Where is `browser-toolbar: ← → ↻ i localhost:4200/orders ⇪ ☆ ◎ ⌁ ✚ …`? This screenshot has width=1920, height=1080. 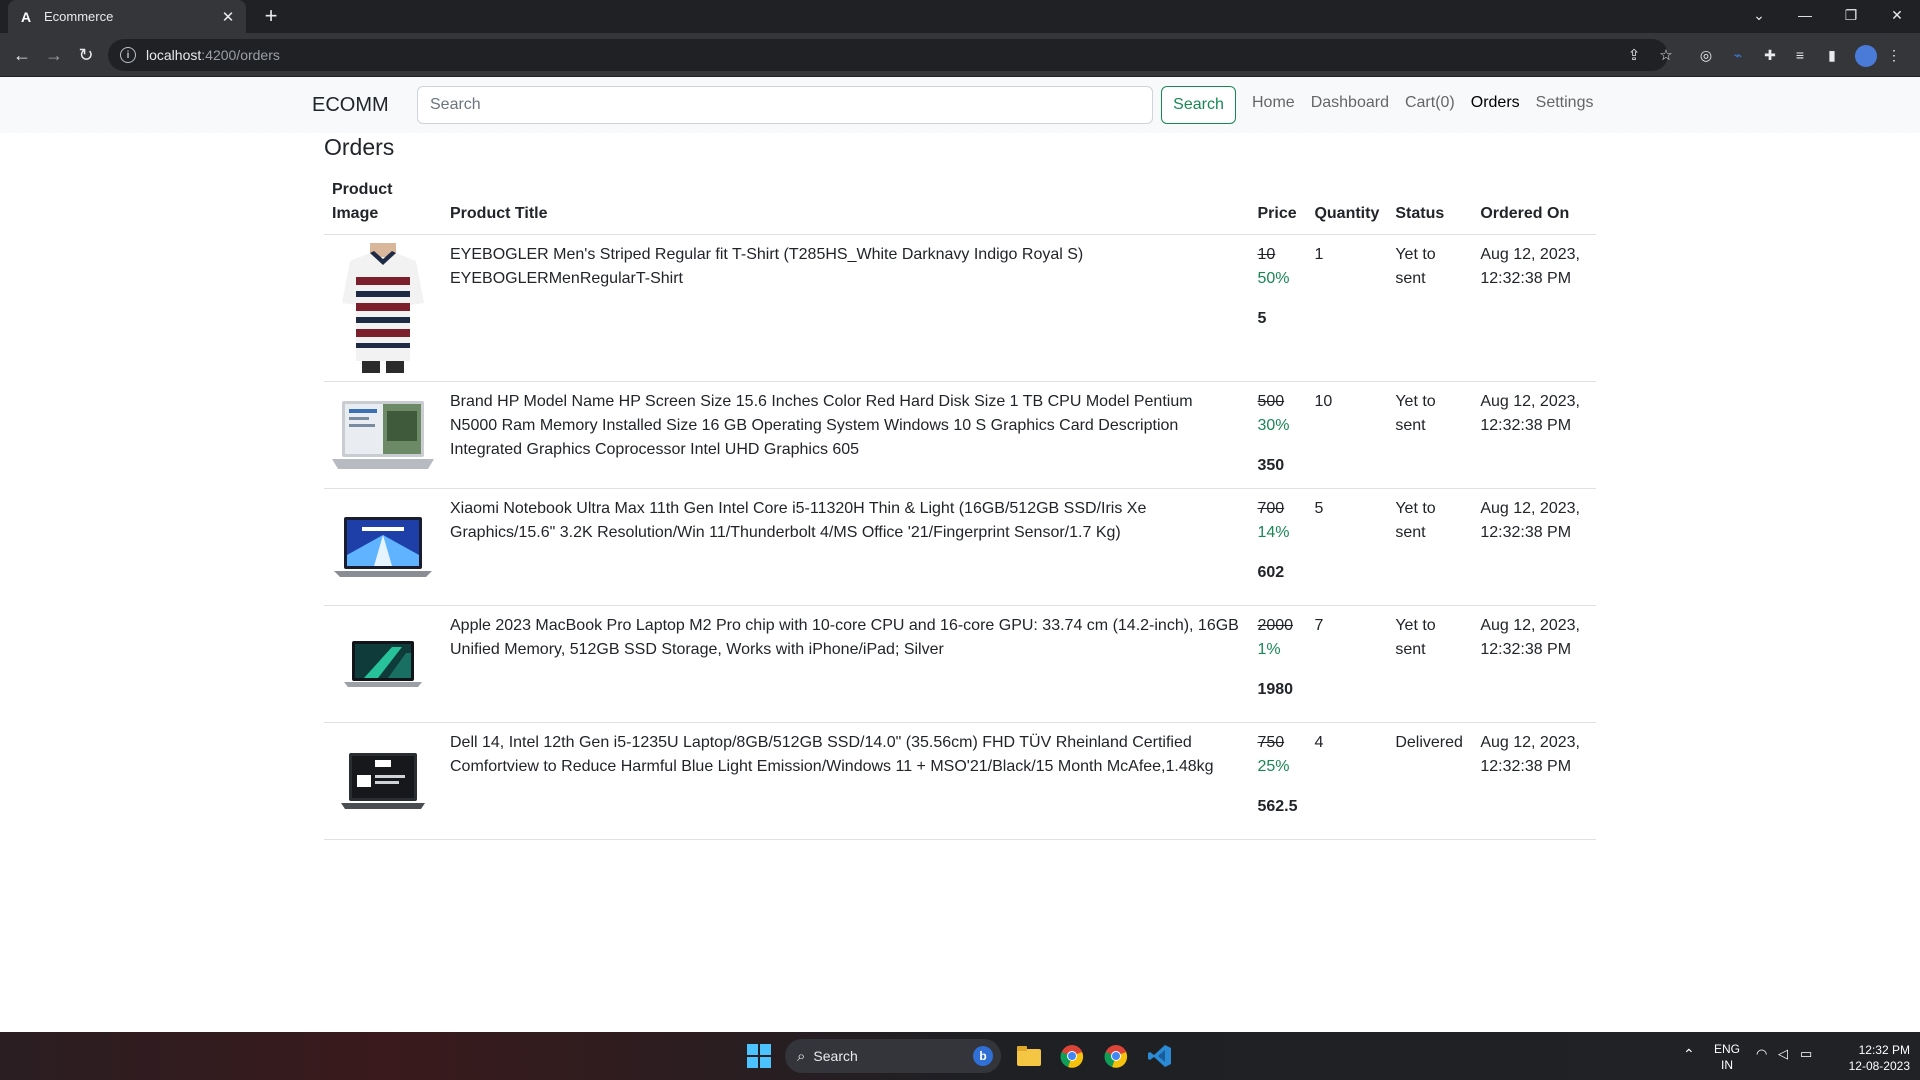 browser-toolbar: ← → ↻ i localhost:4200/orders ⇪ ☆ ◎ ⌁ ✚ … is located at coordinates (960, 55).